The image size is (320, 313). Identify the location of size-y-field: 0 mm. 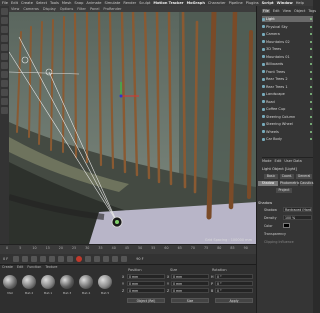
(190, 283).